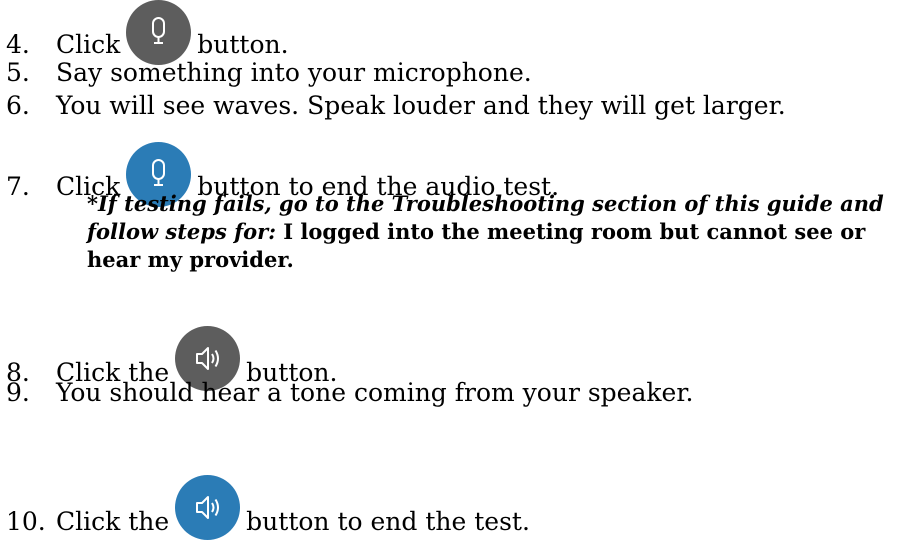 Image resolution: width=900 pixels, height=556 pixels. Describe the element at coordinates (294, 72) in the screenshot. I see `step-text: Say something into your microphone.` at that location.